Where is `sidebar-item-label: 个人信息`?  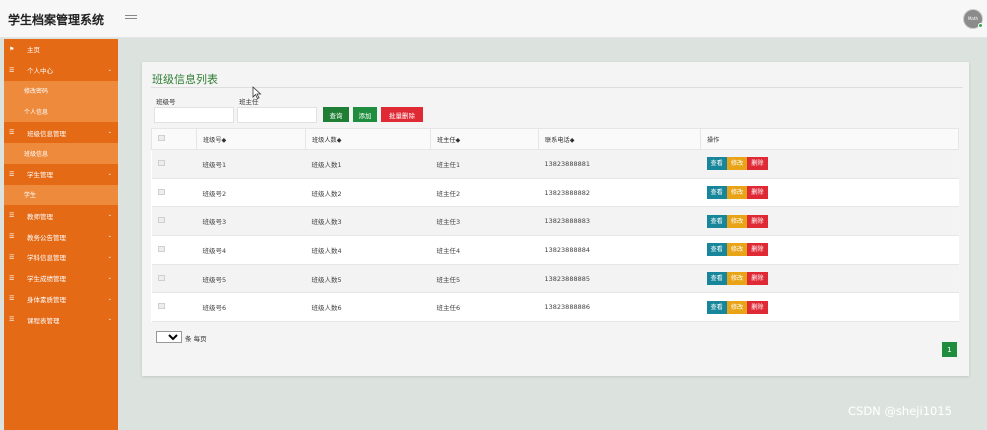 sidebar-item-label: 个人信息 is located at coordinates (36, 113).